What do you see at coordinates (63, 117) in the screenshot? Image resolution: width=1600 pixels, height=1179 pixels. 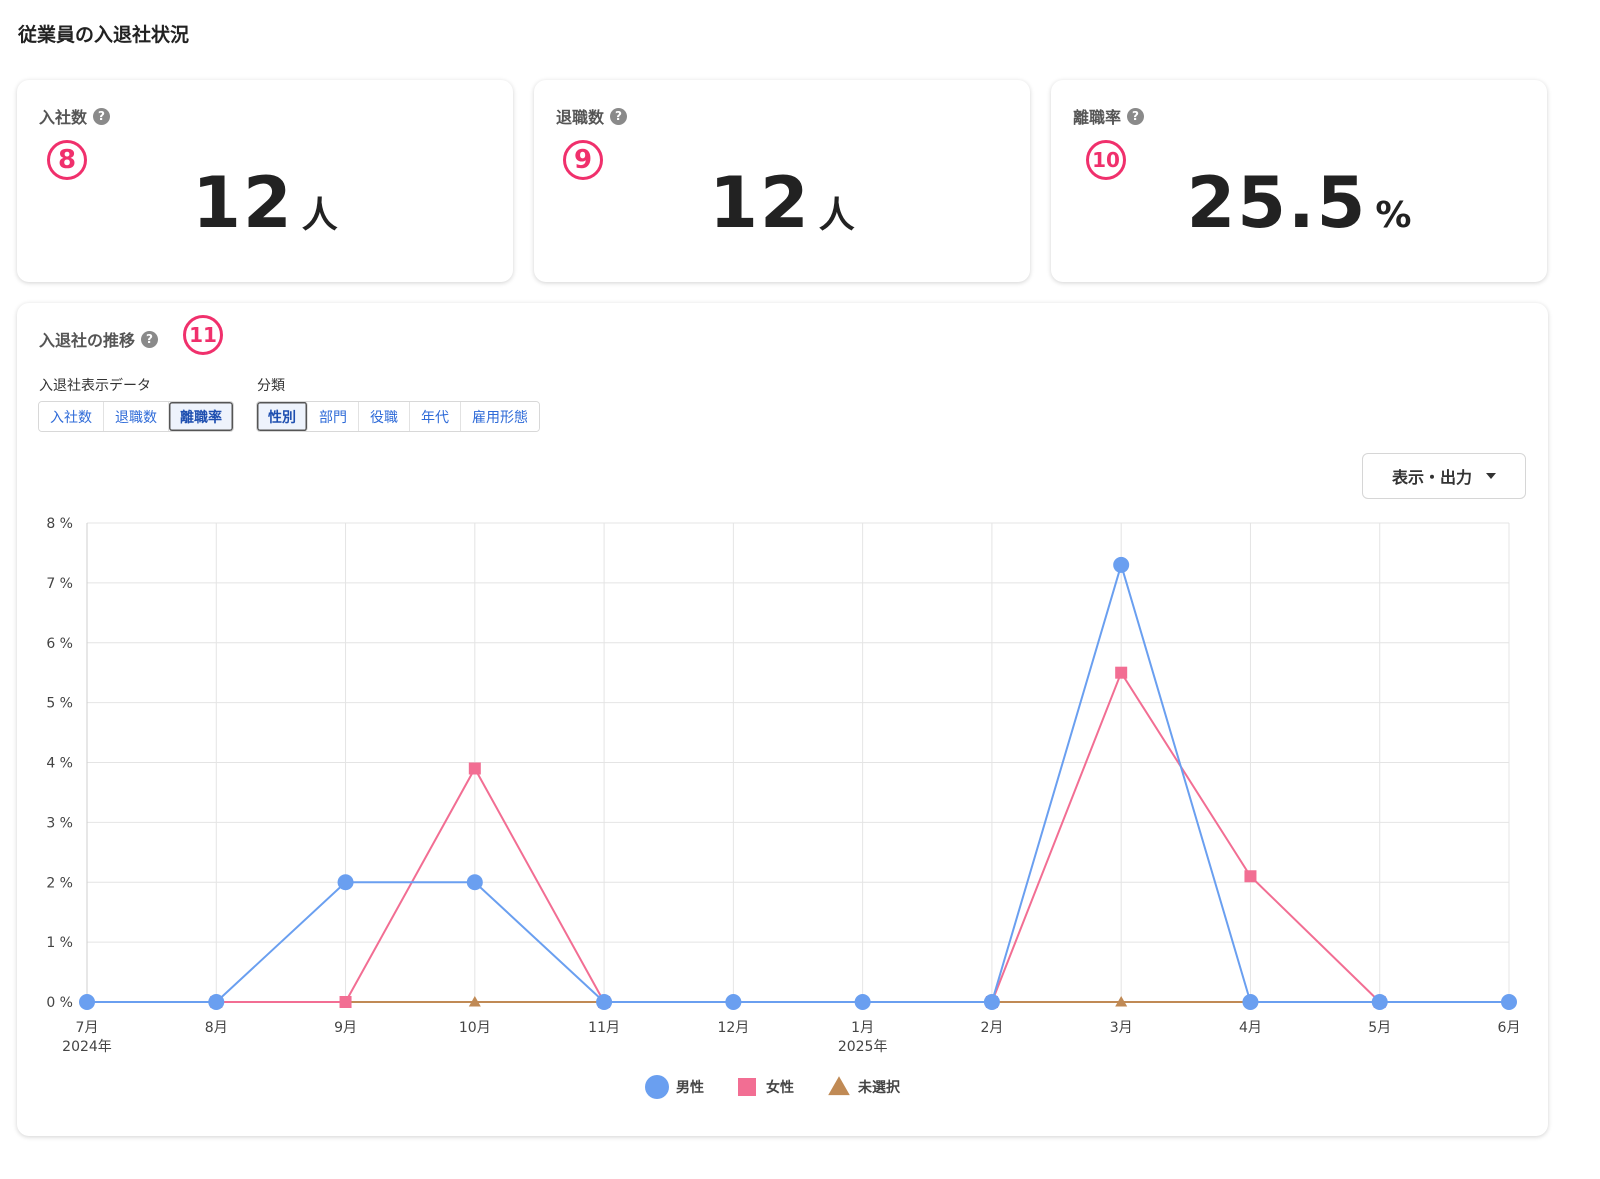 I see `kpi-label-text: 入社数` at bounding box center [63, 117].